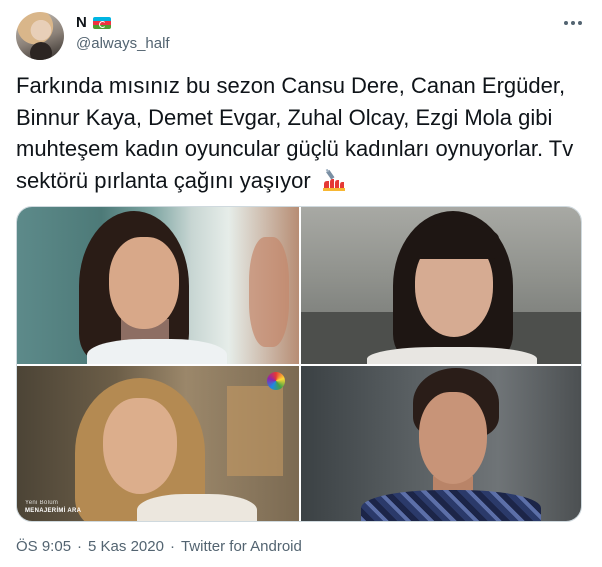  I want to click on avatar, so click(40, 36).